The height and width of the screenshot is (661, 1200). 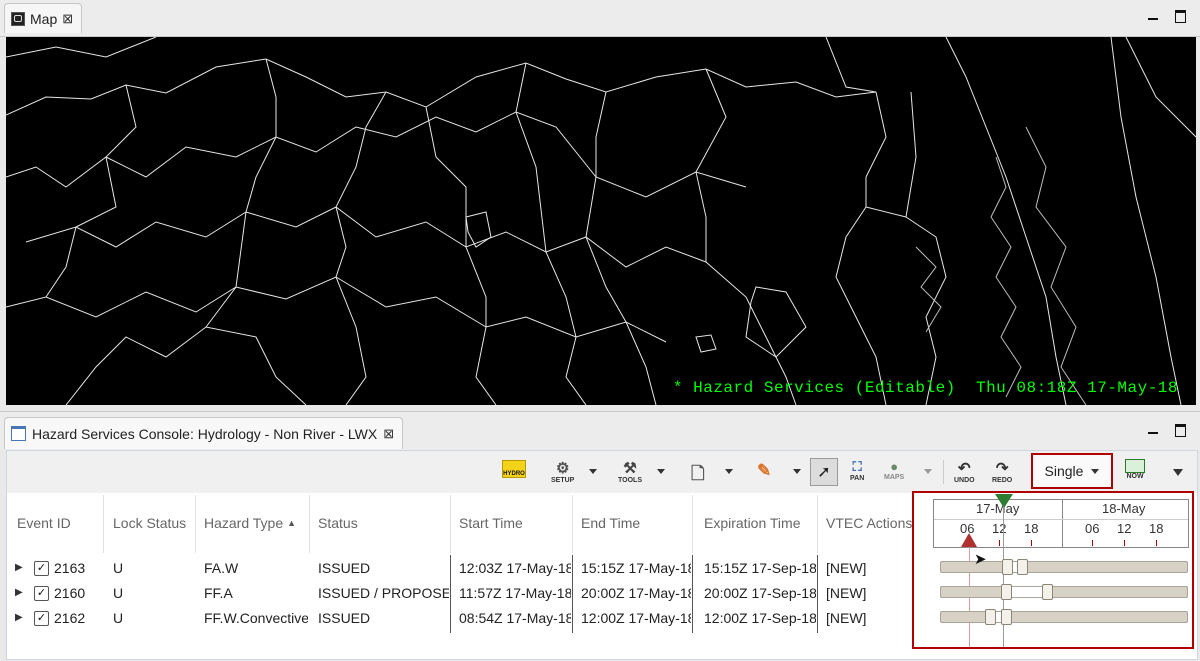 I want to click on day-divider, so click(x=1062, y=523).